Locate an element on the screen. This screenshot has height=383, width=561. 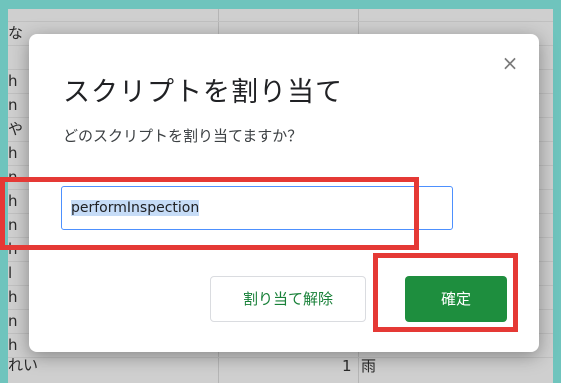
sheet-cell-text: l is located at coordinates (10, 273).